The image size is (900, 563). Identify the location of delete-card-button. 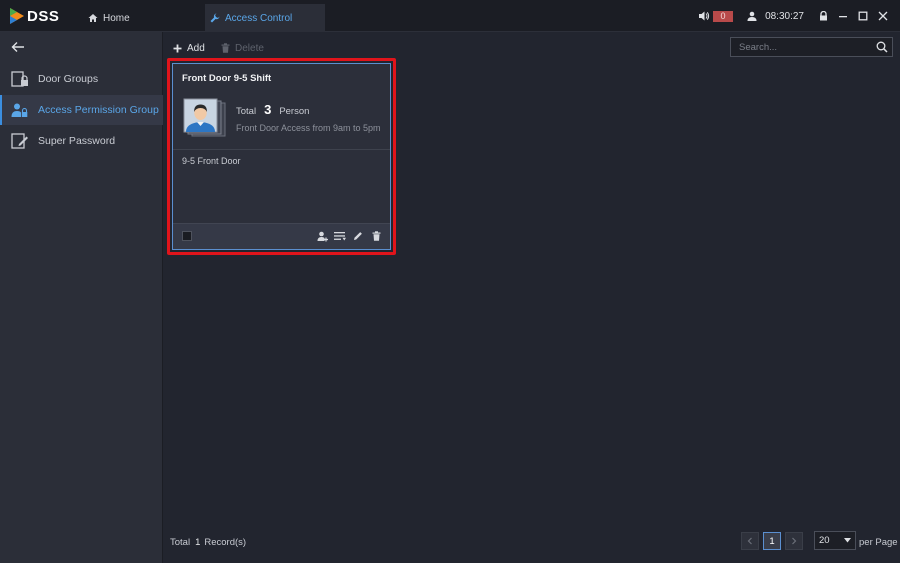
(376, 236).